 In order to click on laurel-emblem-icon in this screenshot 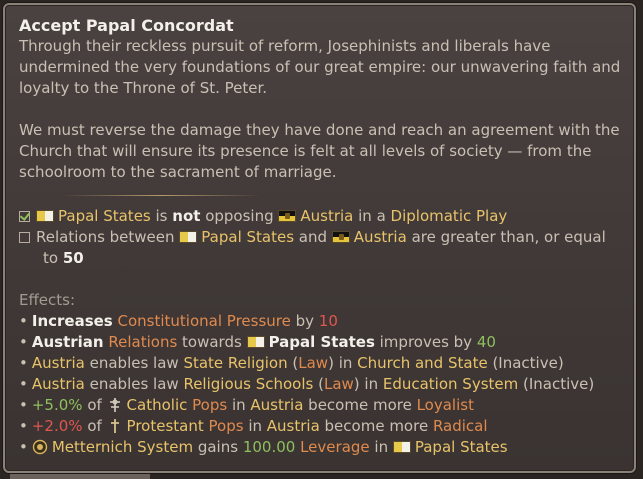, I will do `click(40, 447)`.